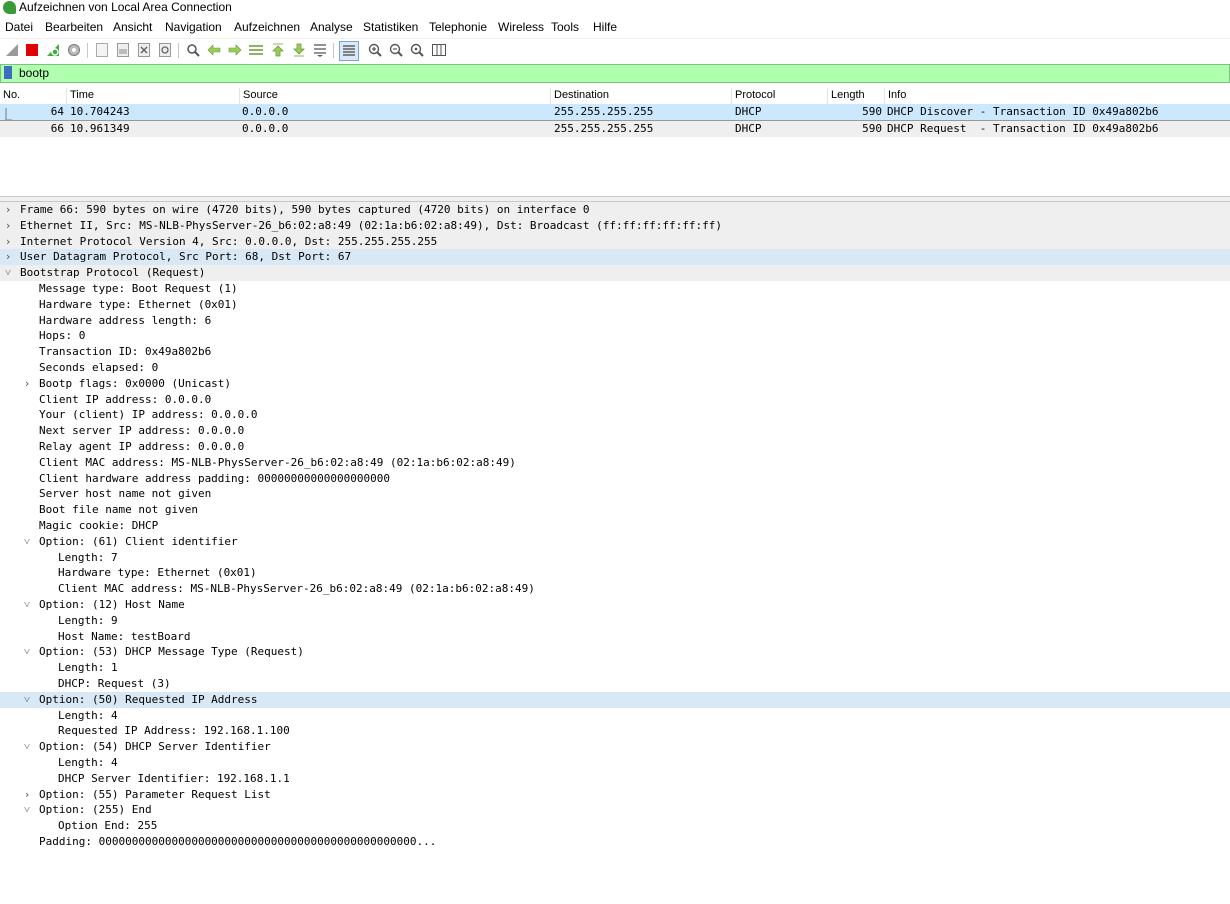 This screenshot has height=904, width=1230. I want to click on column-header-destination: Destination, so click(579, 96).